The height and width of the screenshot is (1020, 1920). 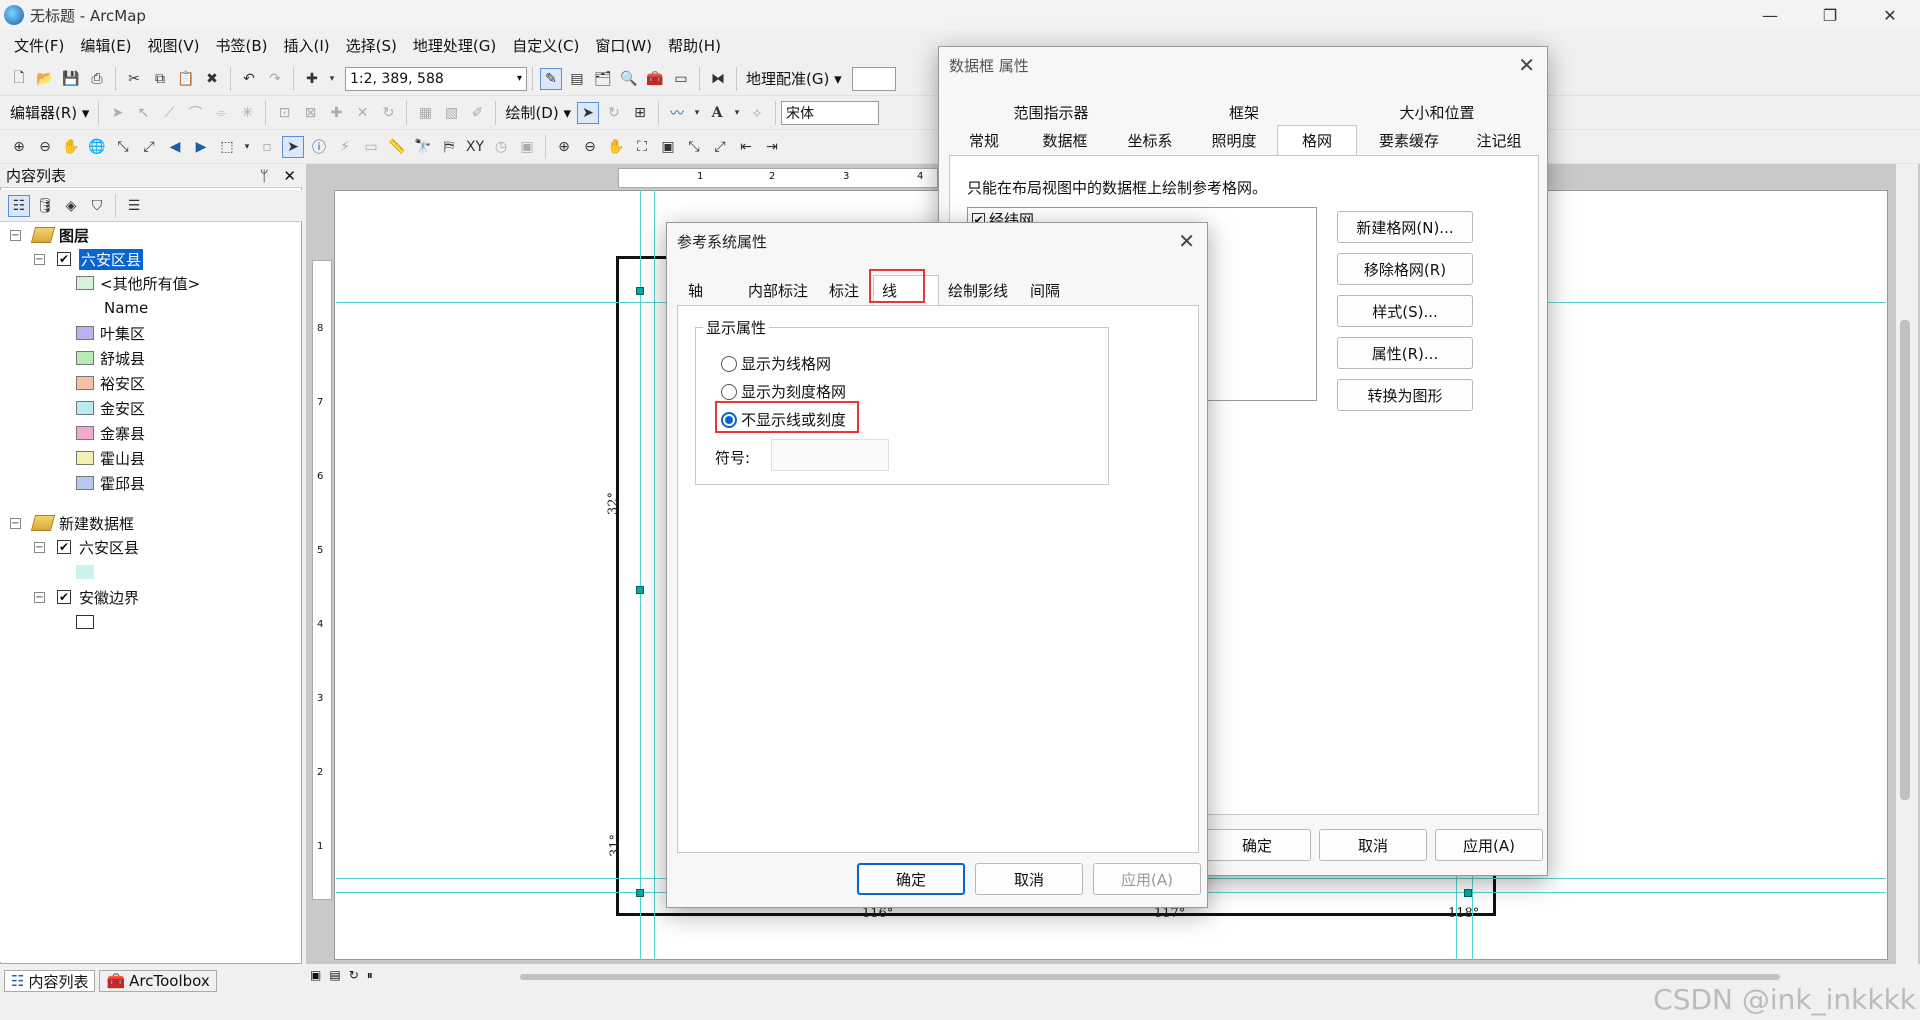 I want to click on ok-button: 确定, so click(x=1257, y=845).